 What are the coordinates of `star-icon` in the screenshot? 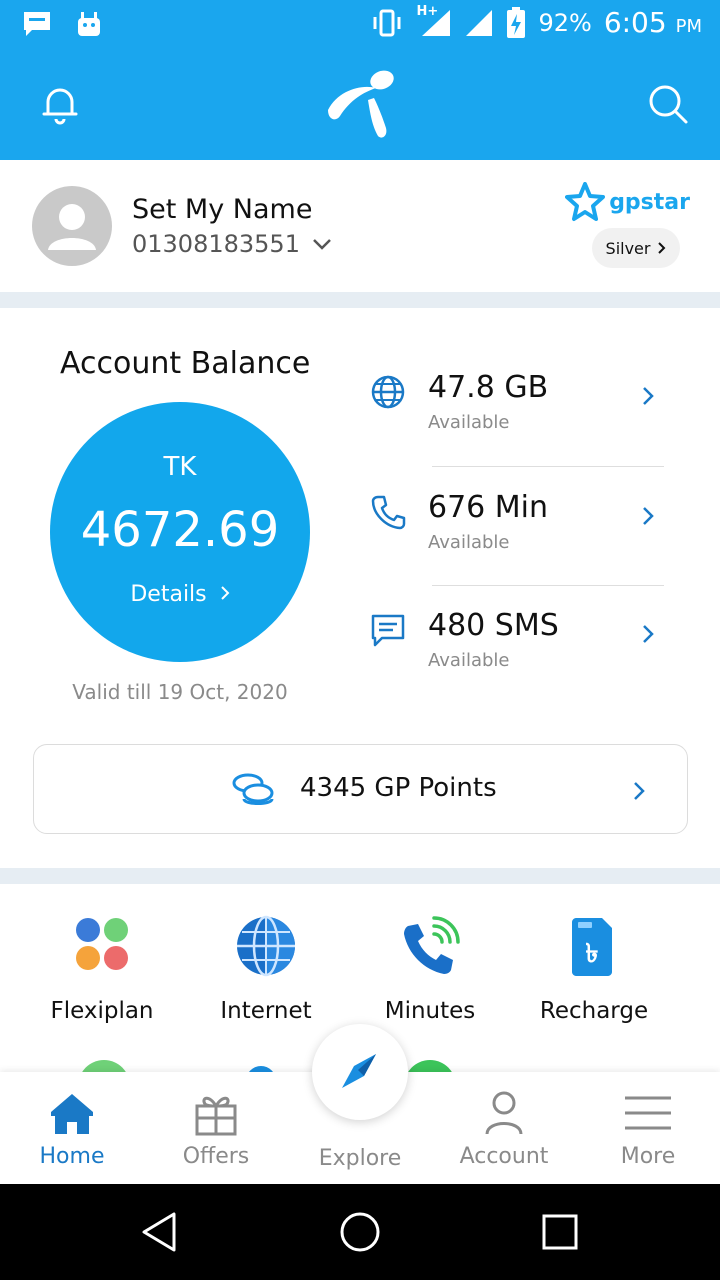 It's located at (585, 201).